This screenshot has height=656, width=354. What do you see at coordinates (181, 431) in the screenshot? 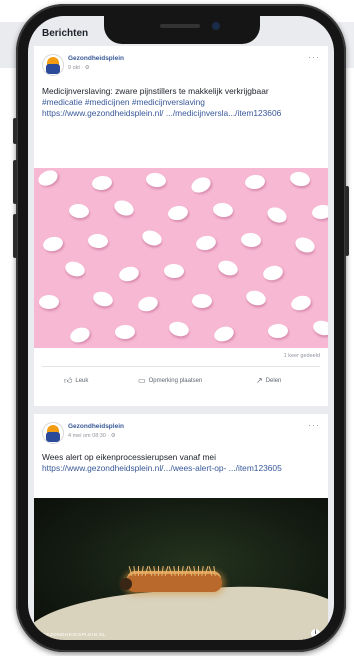
I see `post-header: Gezondheidsplein 4 mei om 08:30 · ⚙ ···` at bounding box center [181, 431].